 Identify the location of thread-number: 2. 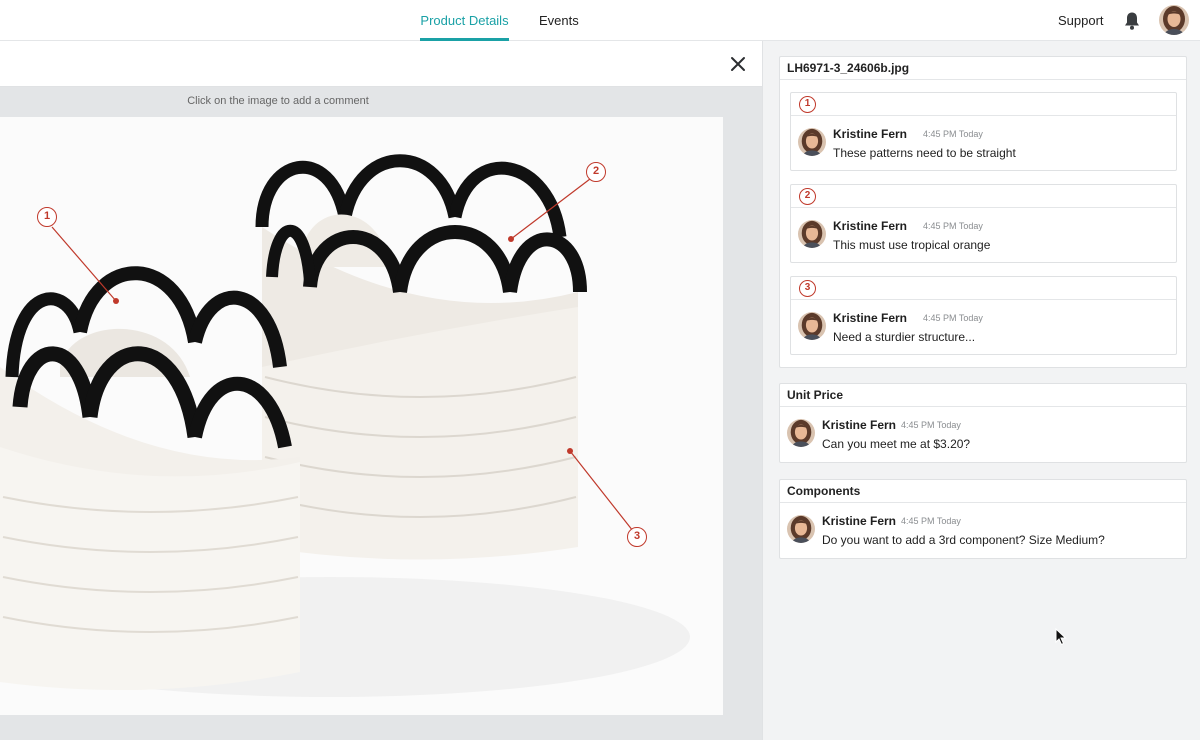
(807, 196).